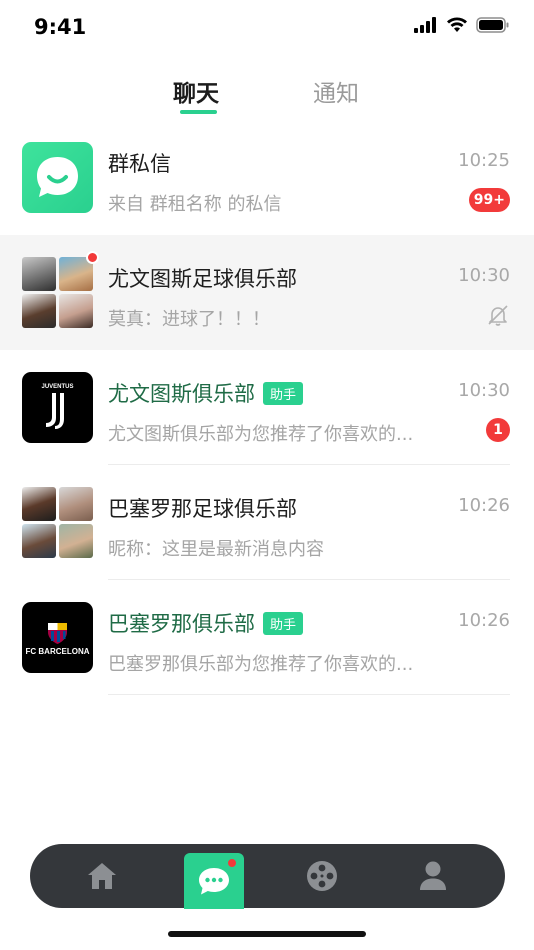  I want to click on chat-icon, so click(214, 881).